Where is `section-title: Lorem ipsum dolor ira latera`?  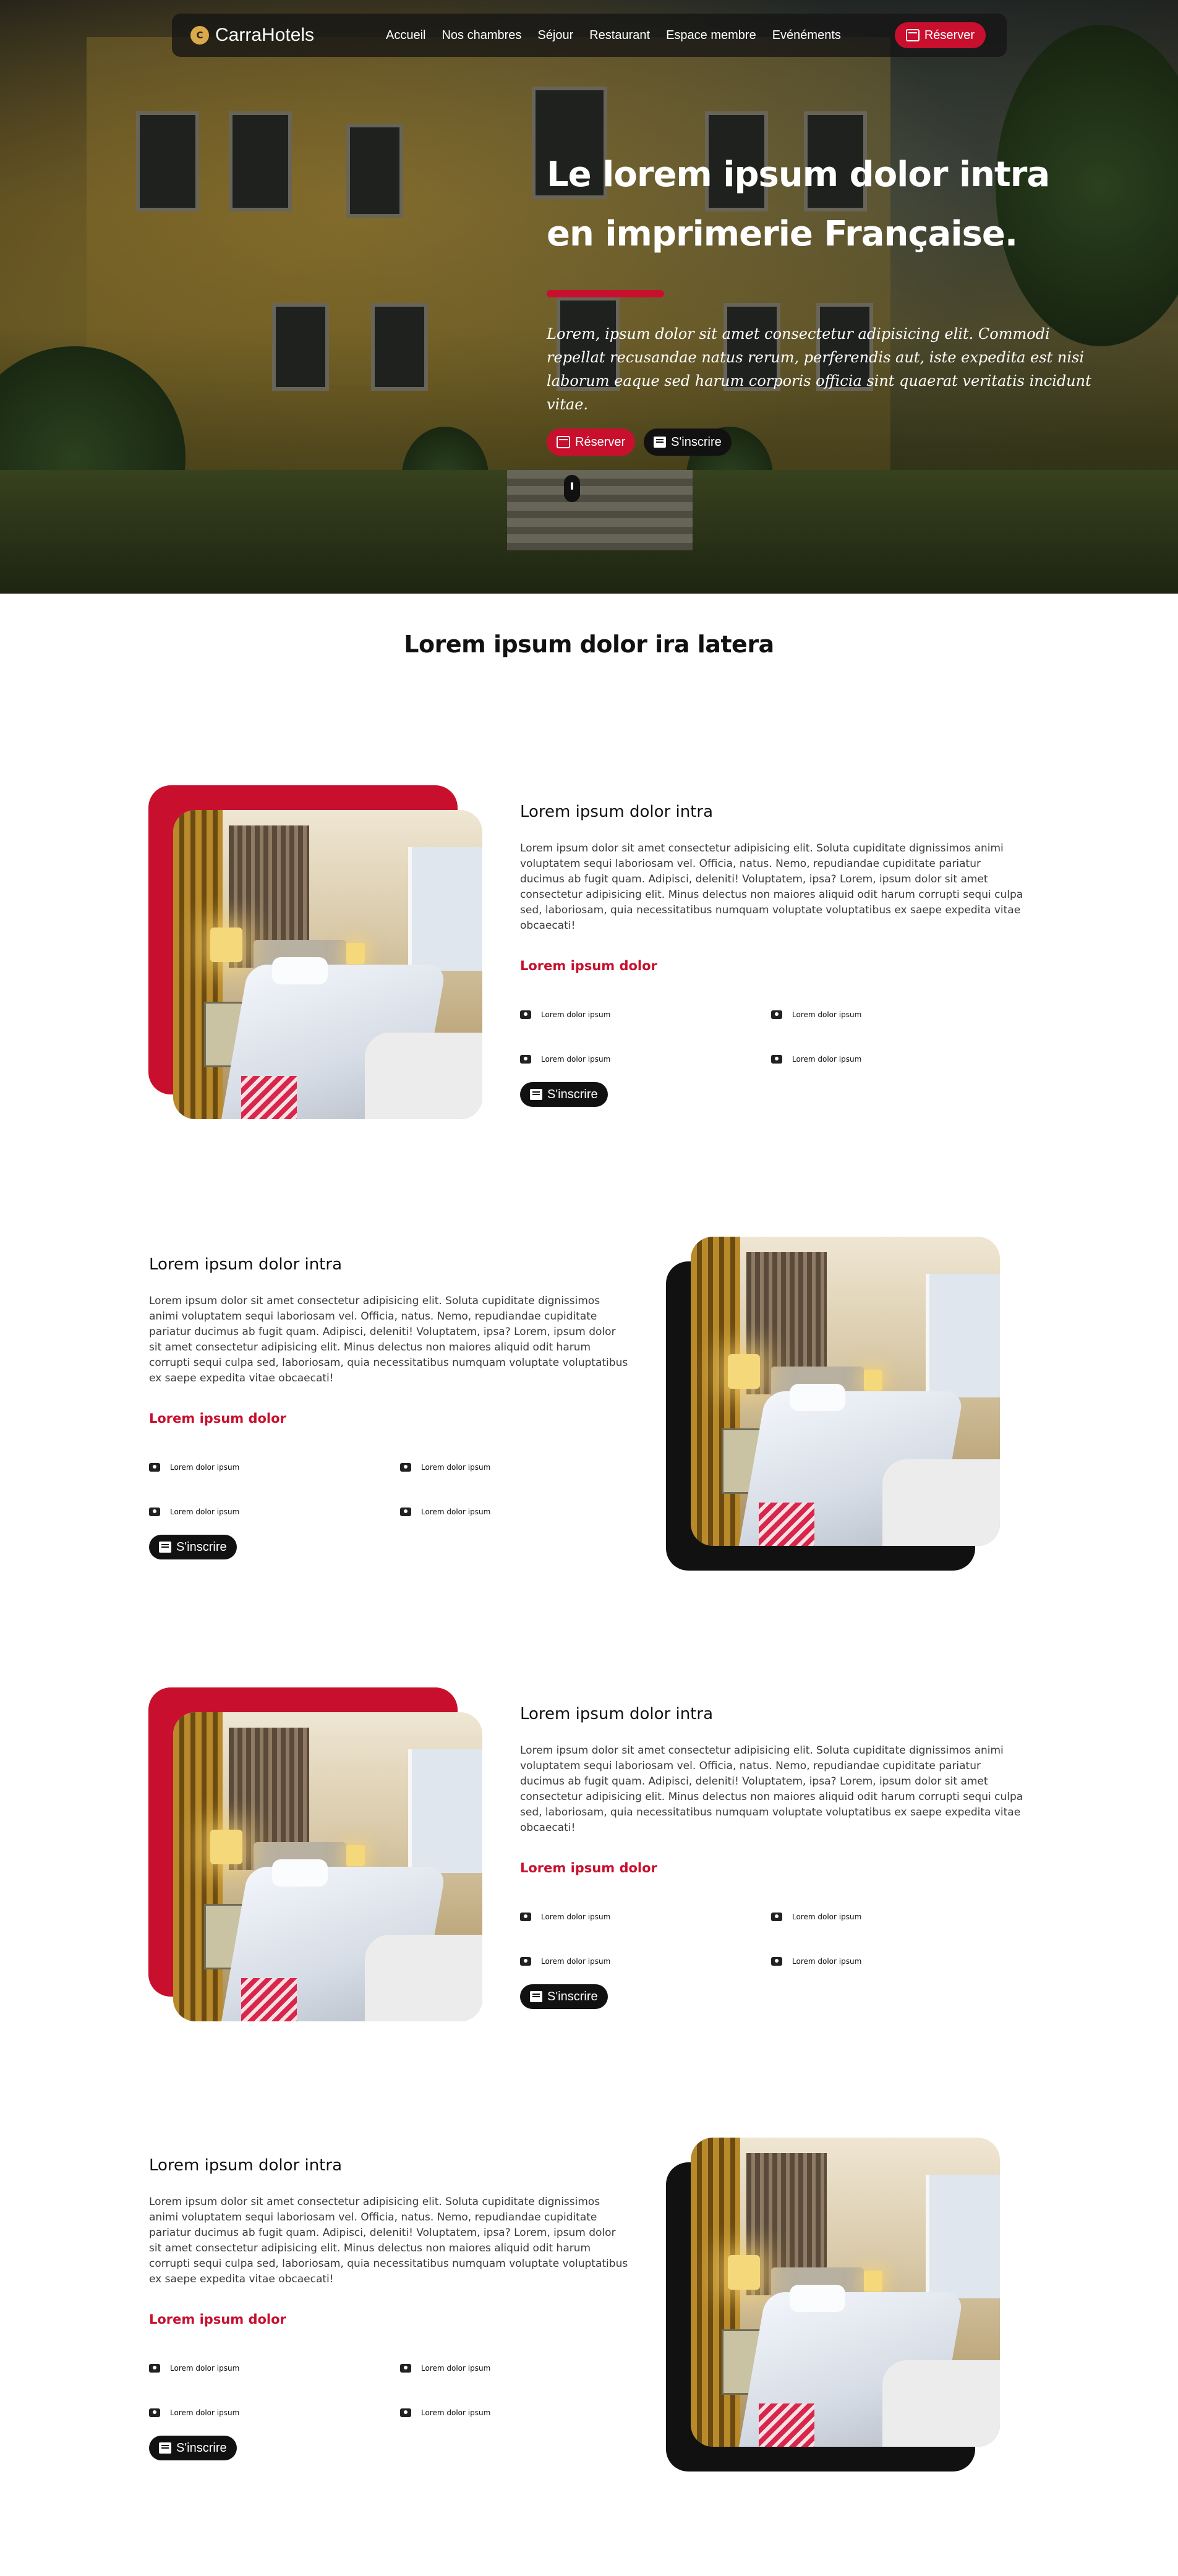 section-title: Lorem ipsum dolor ira latera is located at coordinates (589, 644).